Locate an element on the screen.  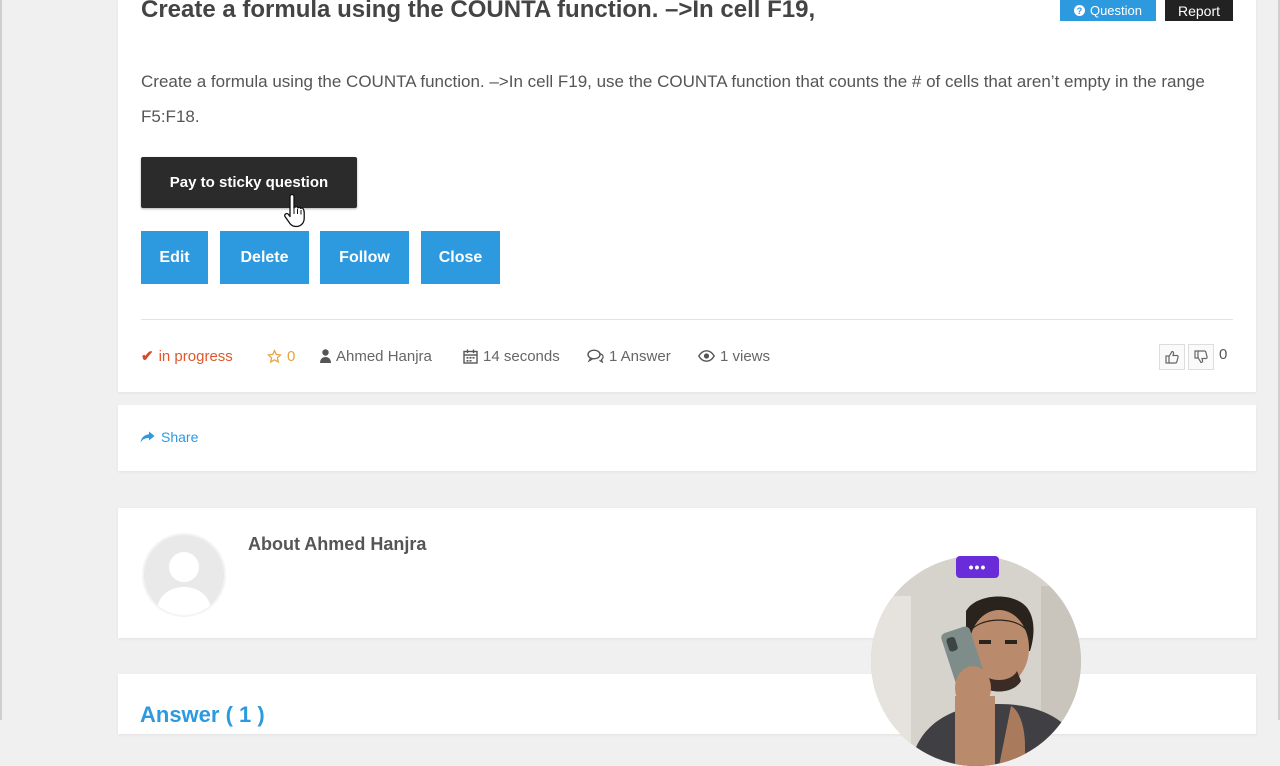
star-icon is located at coordinates (274, 355).